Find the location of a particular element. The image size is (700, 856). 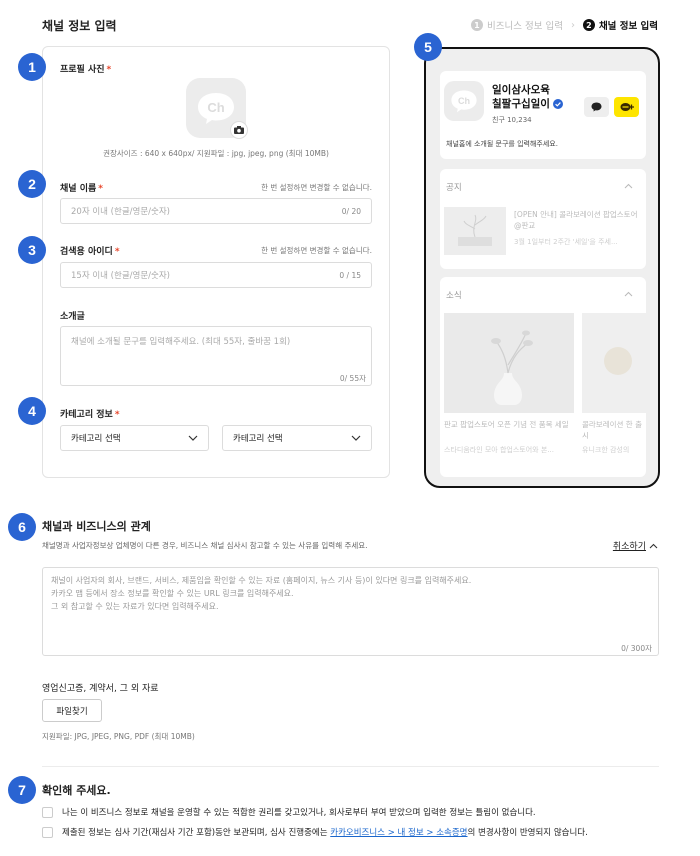

preview-notice-title: 공지 is located at coordinates (454, 188).